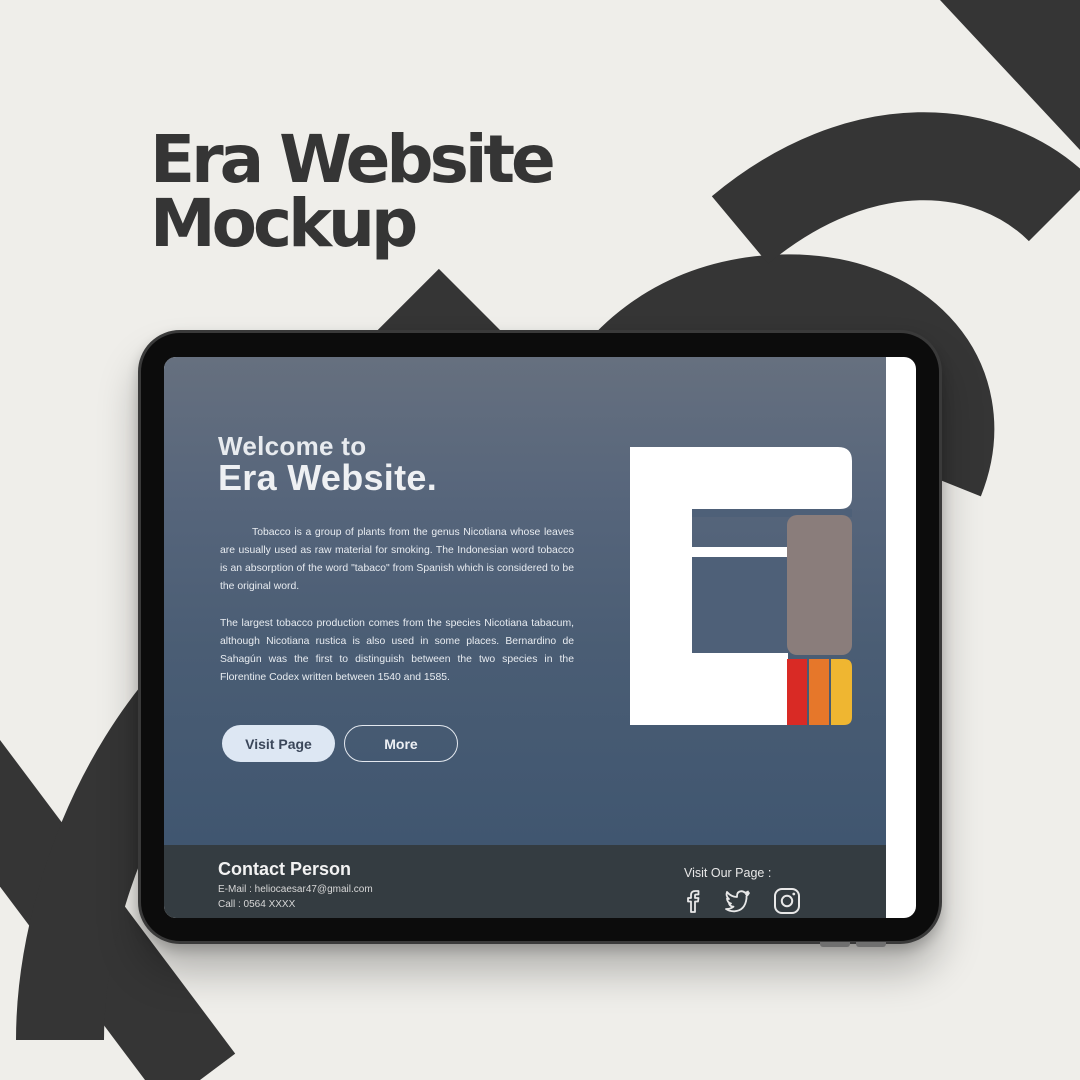  Describe the element at coordinates (693, 900) in the screenshot. I see `facebook-icon` at that location.